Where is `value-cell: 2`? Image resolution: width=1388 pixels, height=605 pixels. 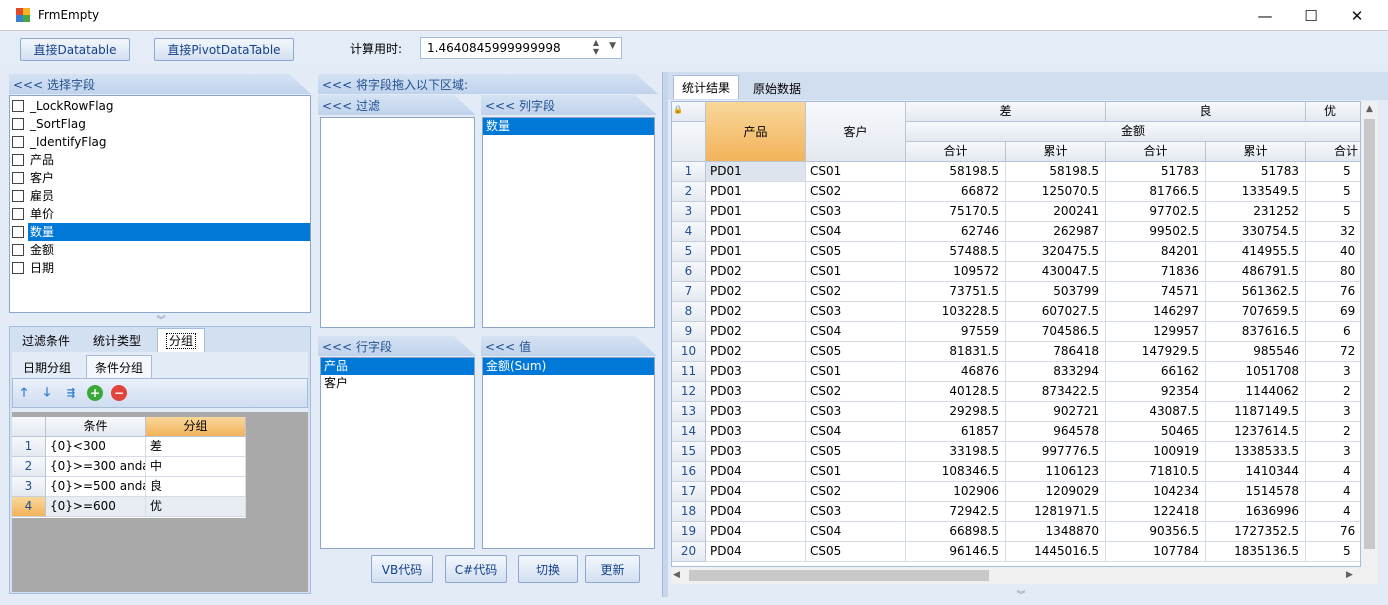 value-cell: 2 is located at coordinates (1333, 392).